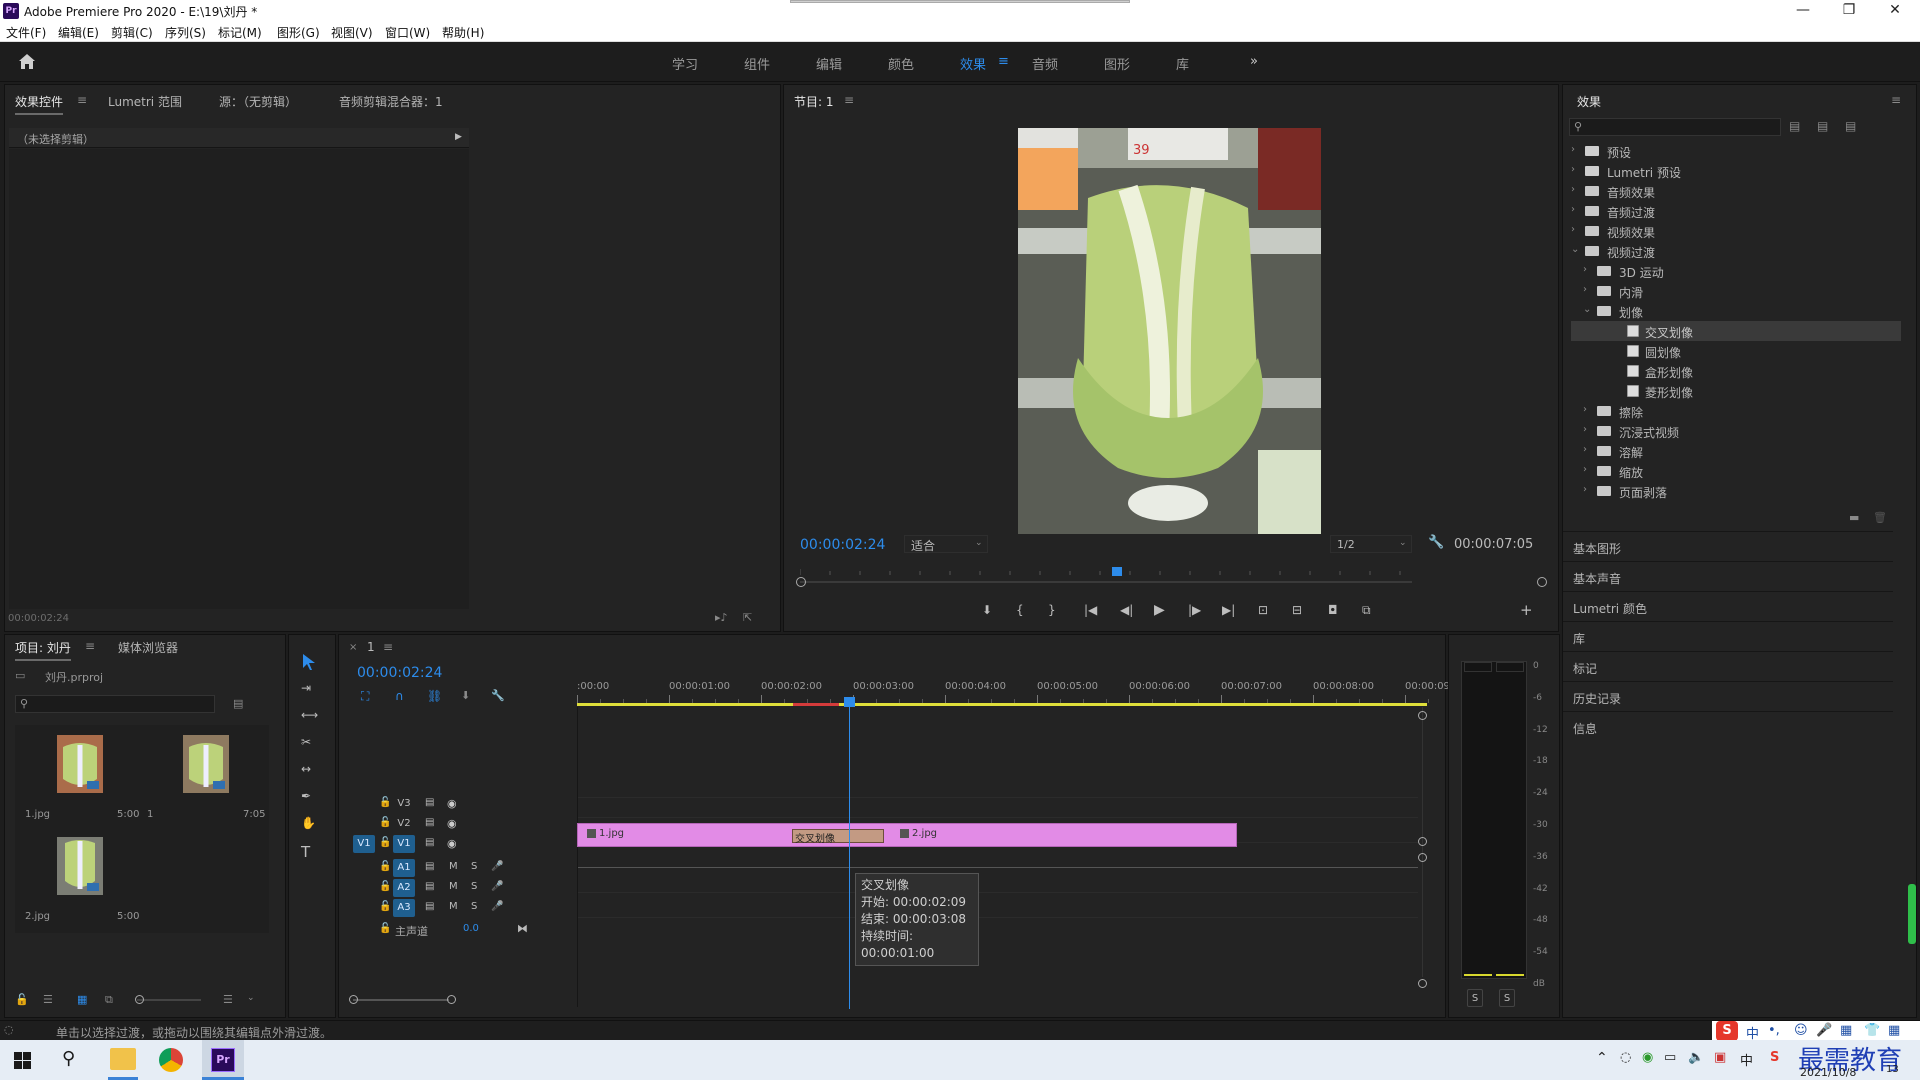 The height and width of the screenshot is (1080, 1920). I want to click on menu-markers: 标记(M), so click(240, 32).